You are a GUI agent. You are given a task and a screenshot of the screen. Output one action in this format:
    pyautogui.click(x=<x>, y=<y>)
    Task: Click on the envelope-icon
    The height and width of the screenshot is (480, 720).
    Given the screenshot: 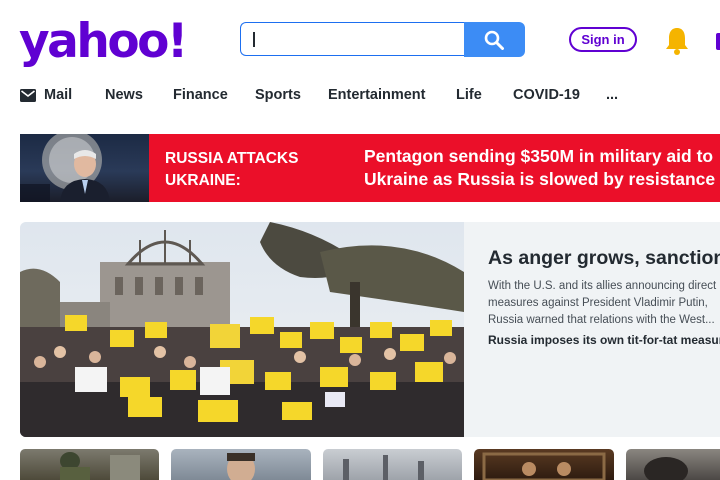 What is the action you would take?
    pyautogui.click(x=28, y=95)
    